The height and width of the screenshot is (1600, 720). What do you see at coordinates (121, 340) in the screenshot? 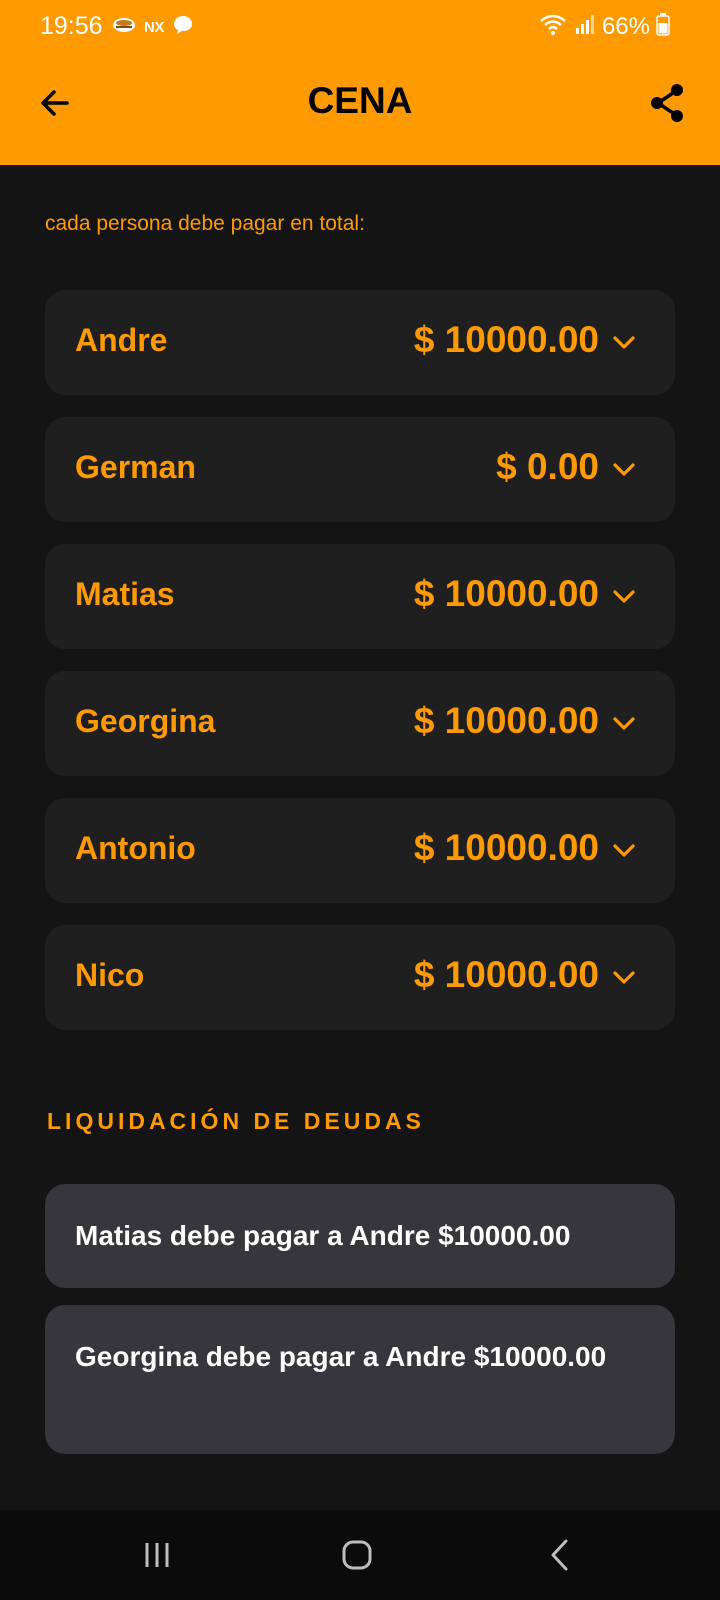
I see `person-name: Andre` at bounding box center [121, 340].